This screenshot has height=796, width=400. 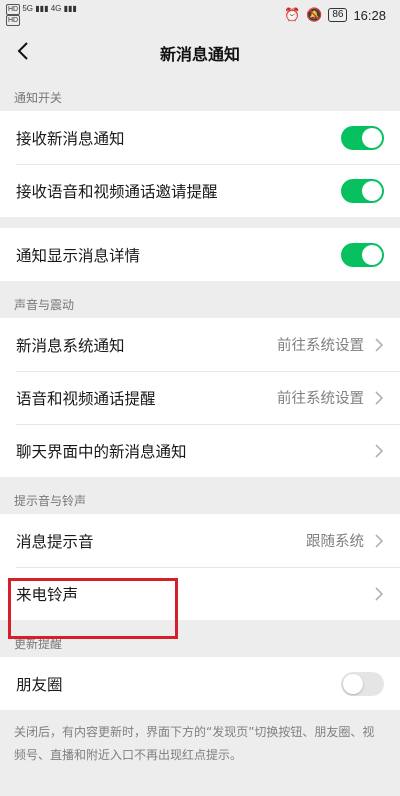 I want to click on section-header-notify-switch: 通知开关, so click(x=38, y=98).